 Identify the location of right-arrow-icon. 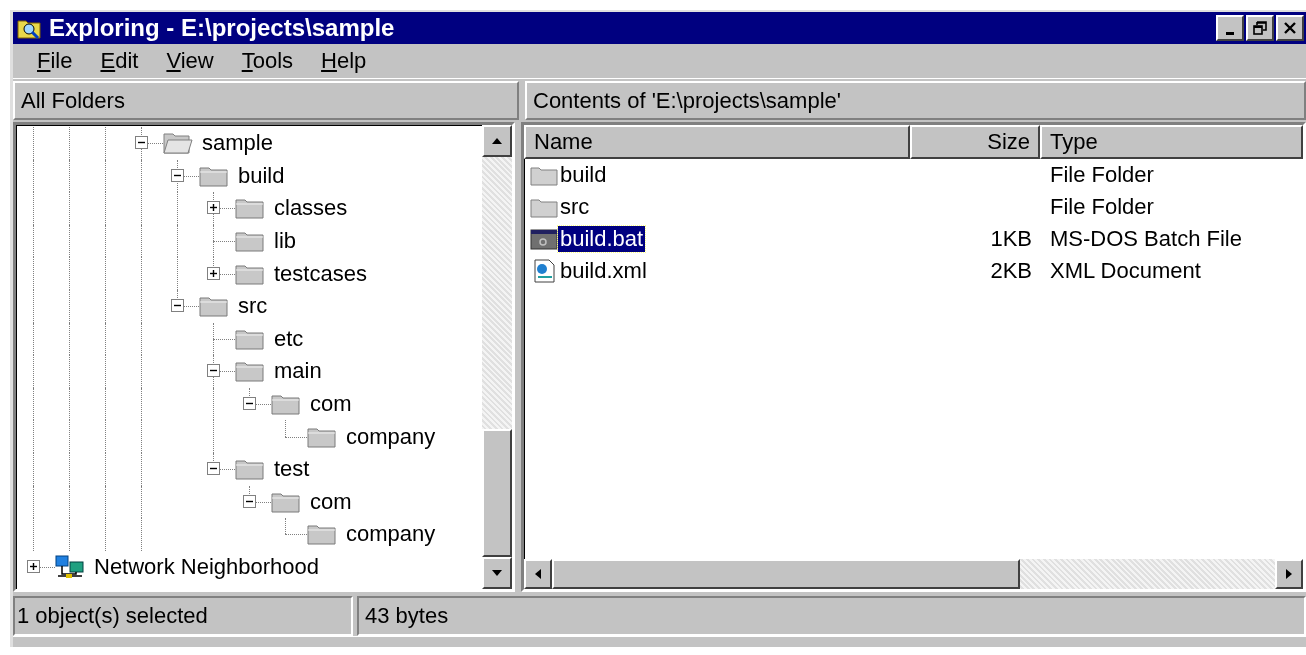
(1289, 574).